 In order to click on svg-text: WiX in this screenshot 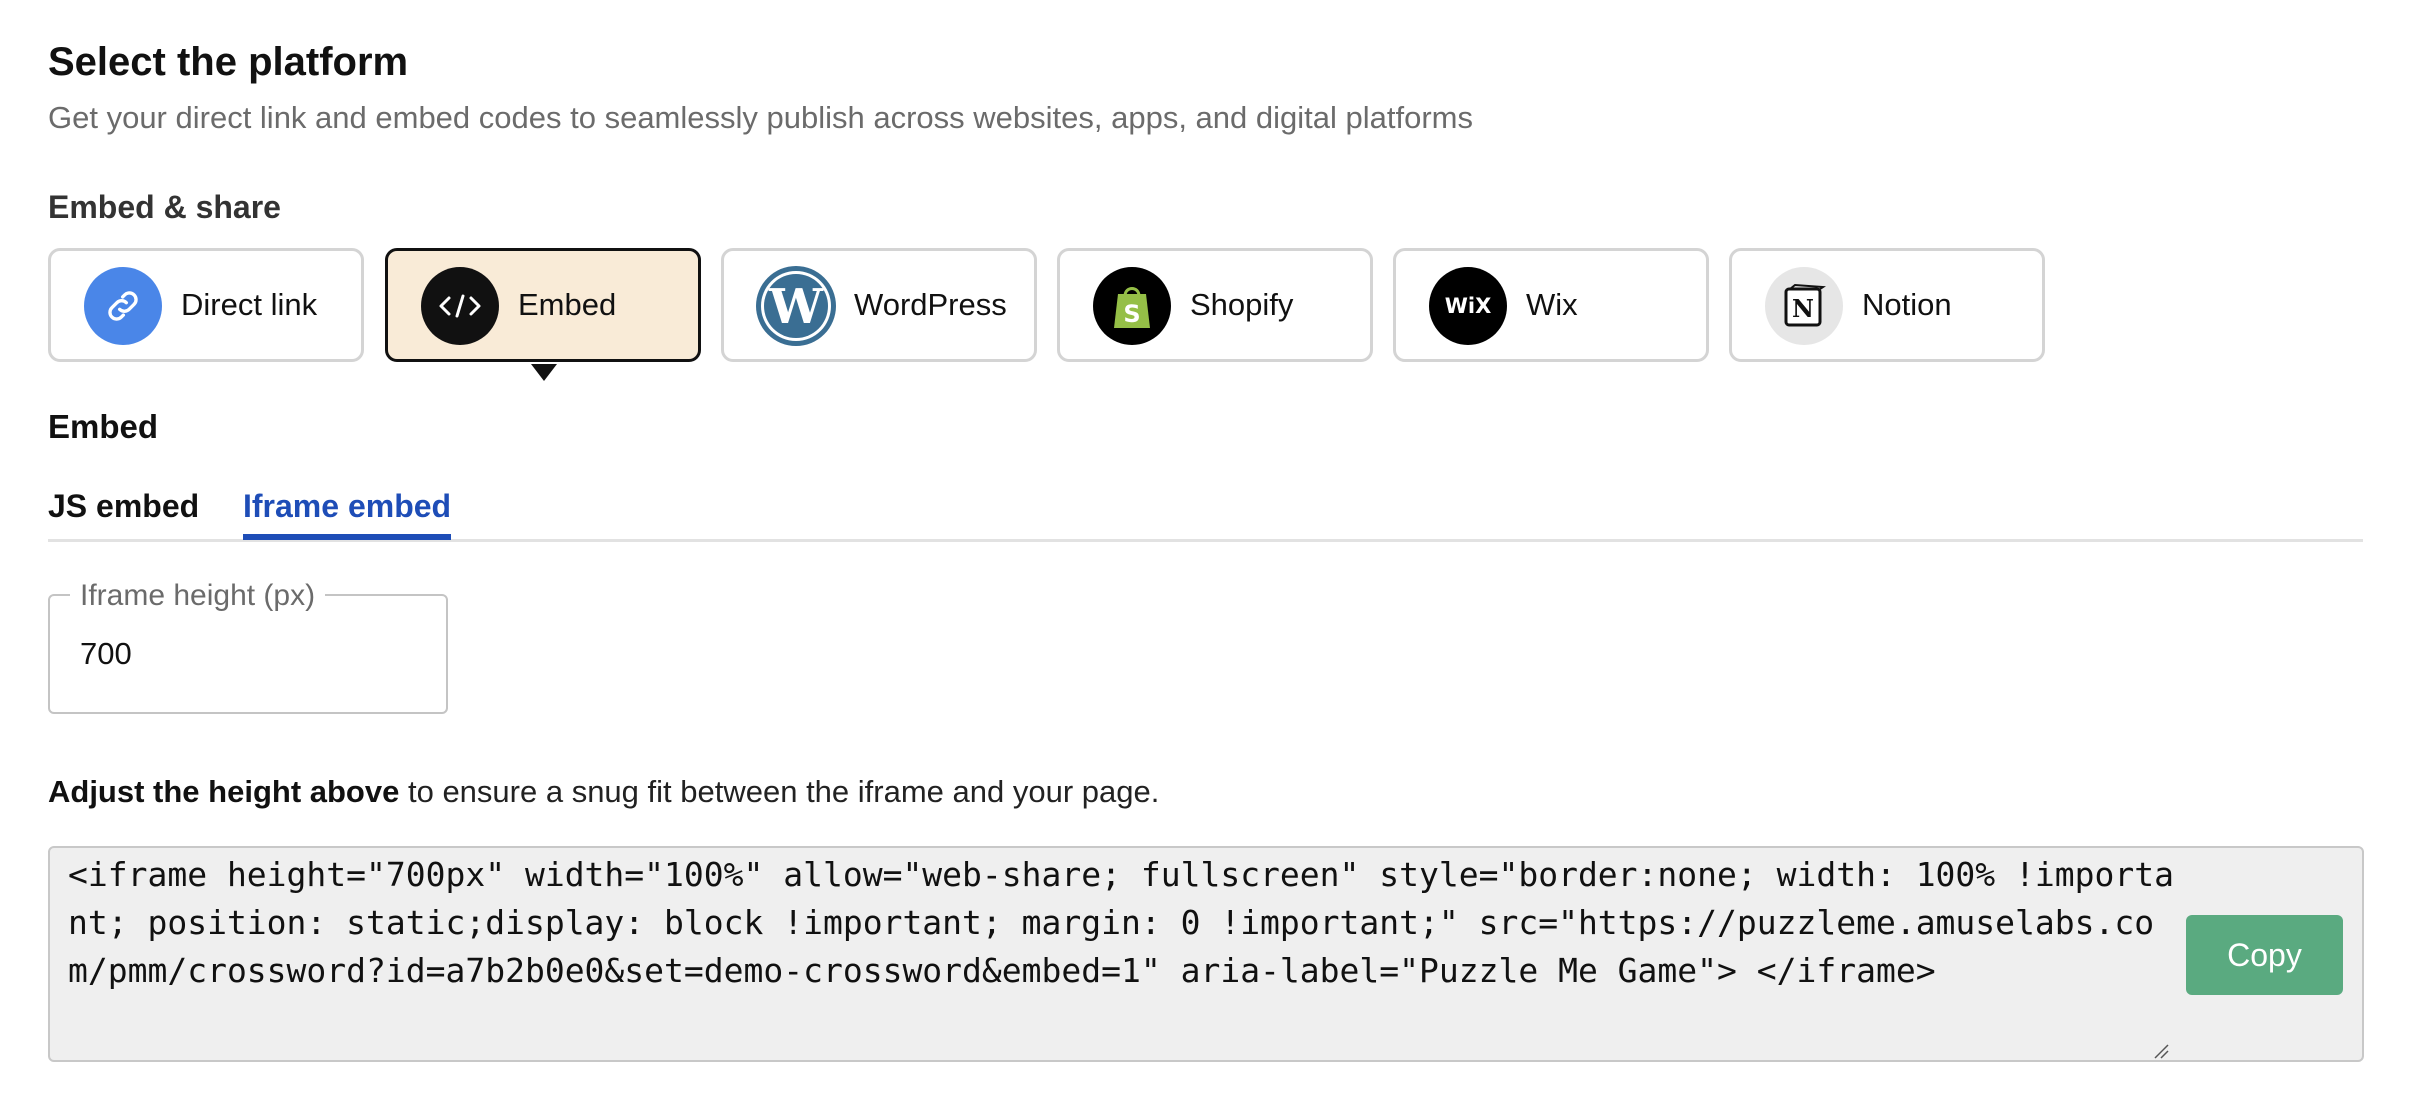, I will do `click(1468, 306)`.